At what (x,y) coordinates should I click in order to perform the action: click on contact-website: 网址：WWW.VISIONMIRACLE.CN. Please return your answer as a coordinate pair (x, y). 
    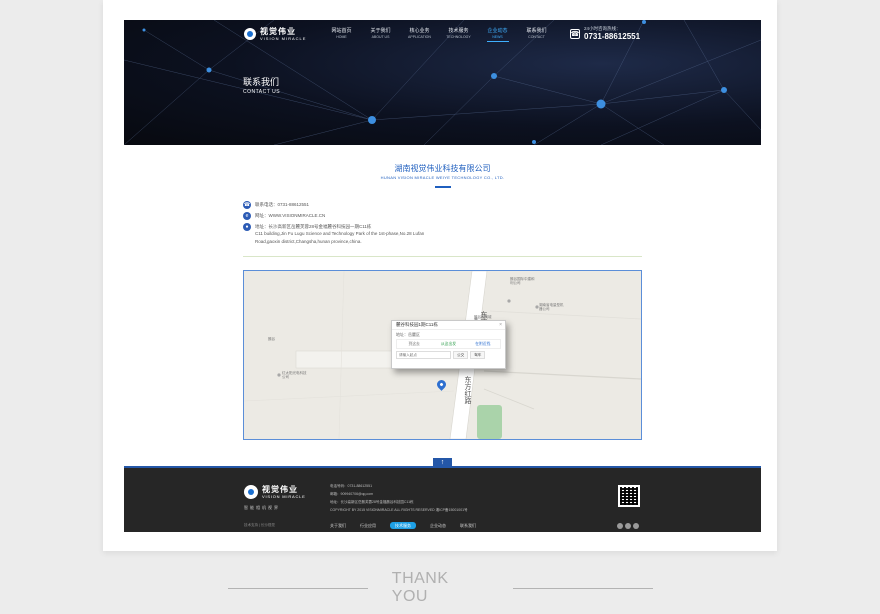
    Looking at the image, I should click on (290, 215).